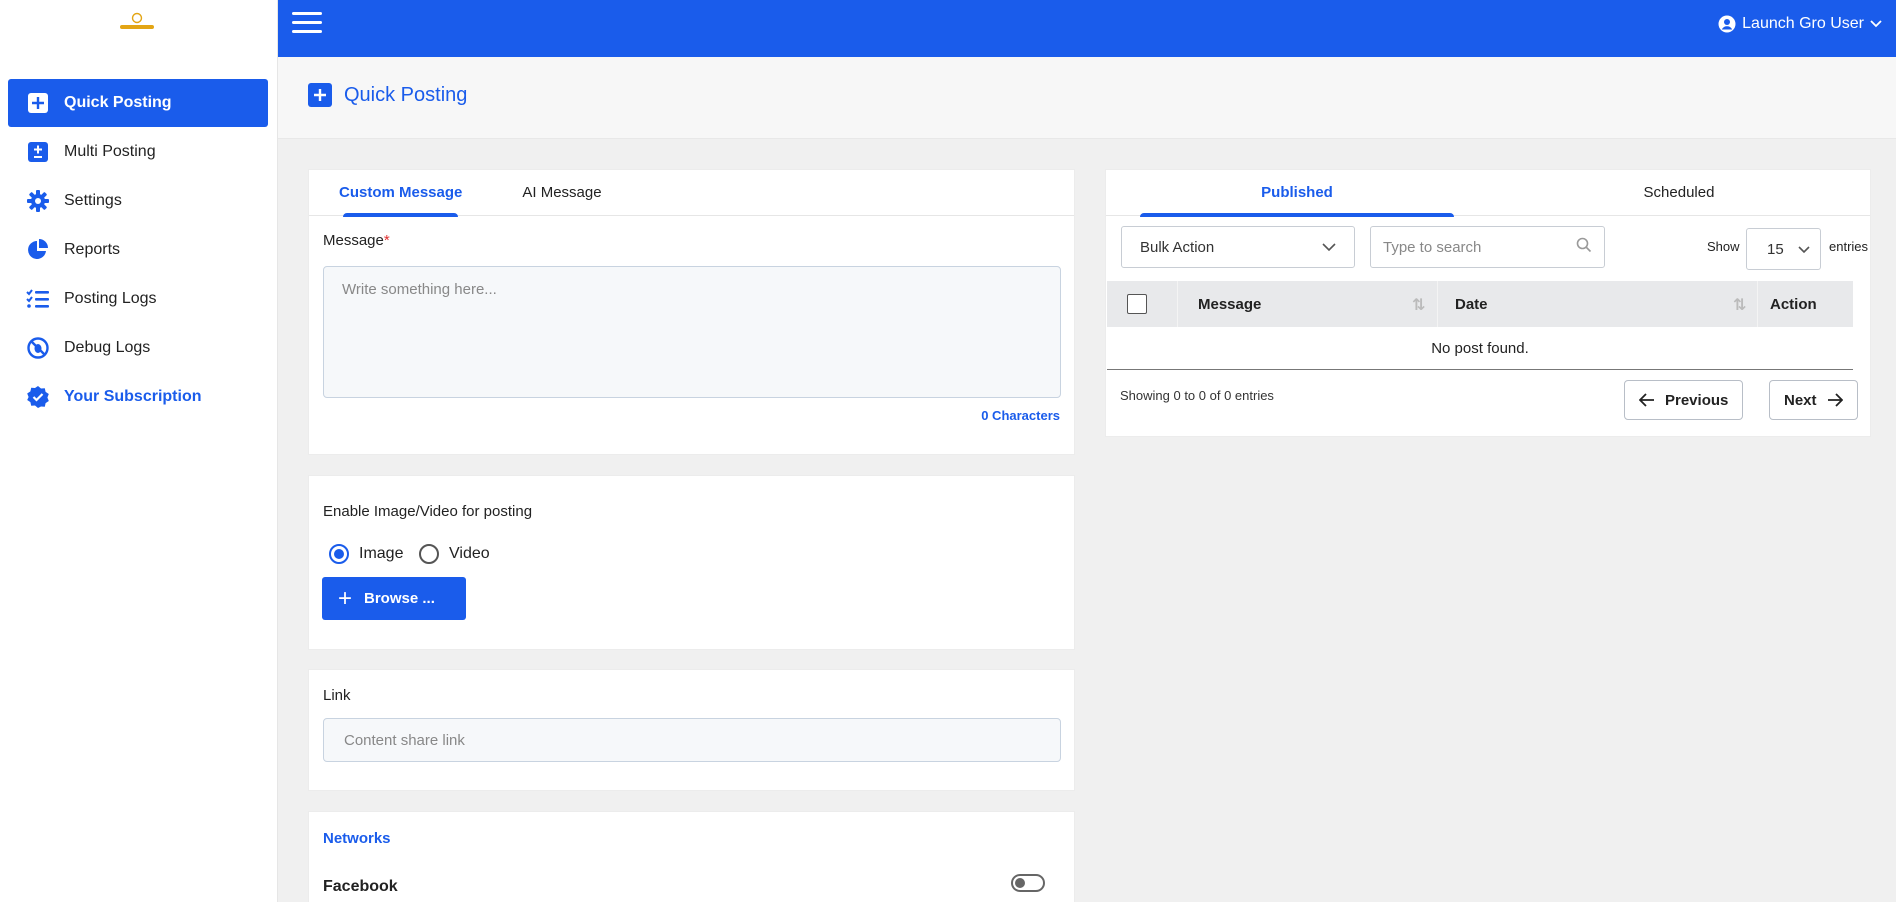 Image resolution: width=1896 pixels, height=902 pixels. Describe the element at coordinates (429, 554) in the screenshot. I see `radio-video` at that location.